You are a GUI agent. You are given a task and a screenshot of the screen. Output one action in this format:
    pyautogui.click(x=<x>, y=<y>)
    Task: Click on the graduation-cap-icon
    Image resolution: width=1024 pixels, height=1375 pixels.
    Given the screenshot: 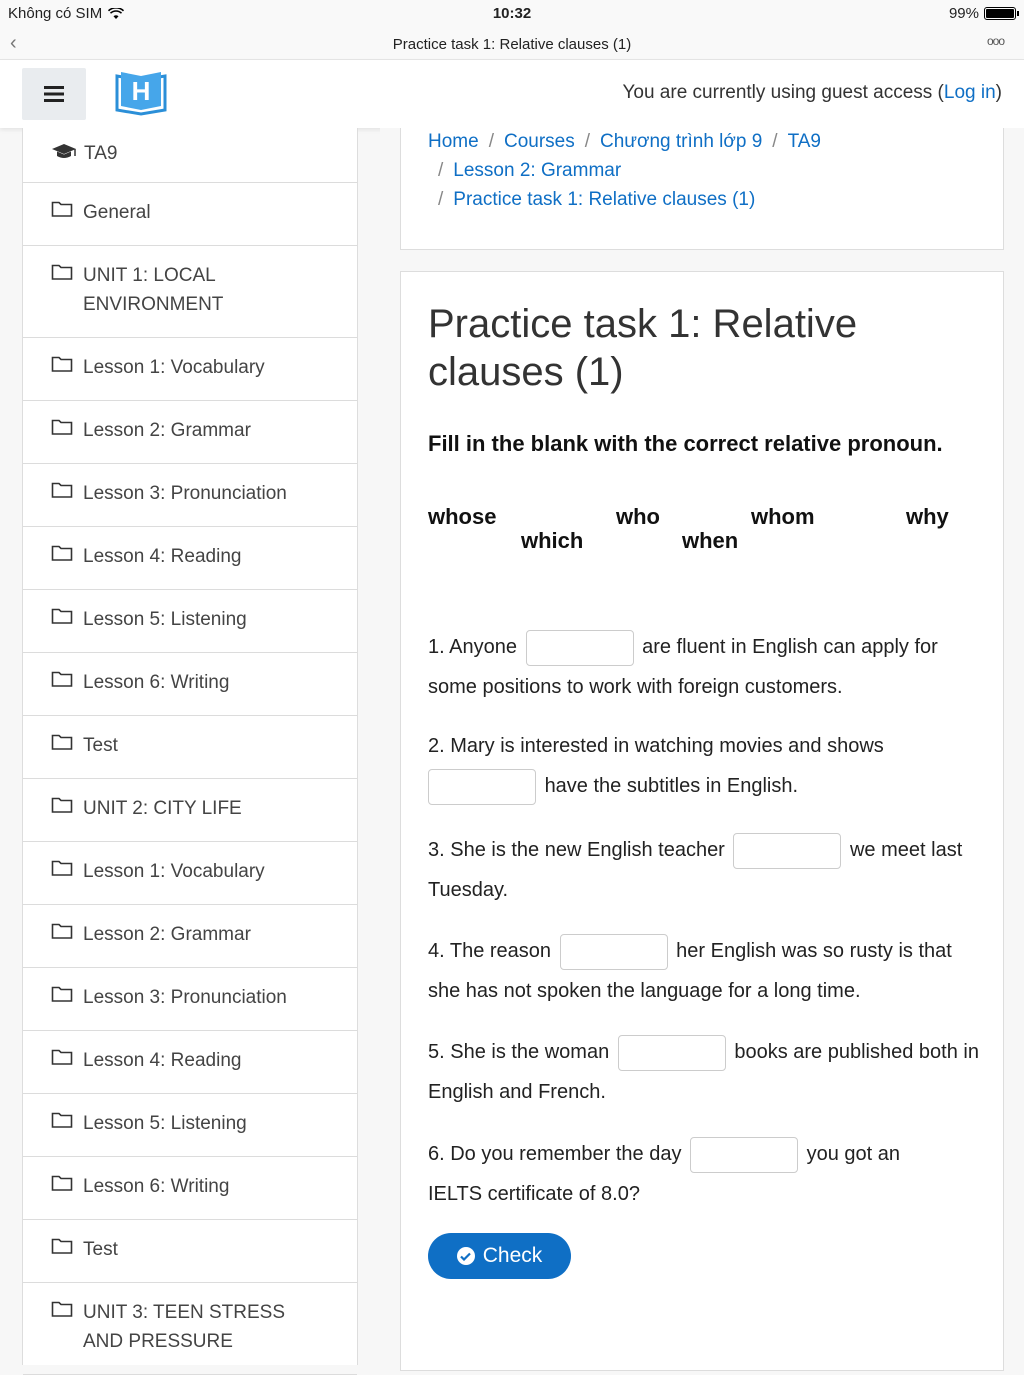 What is the action you would take?
    pyautogui.click(x=64, y=151)
    